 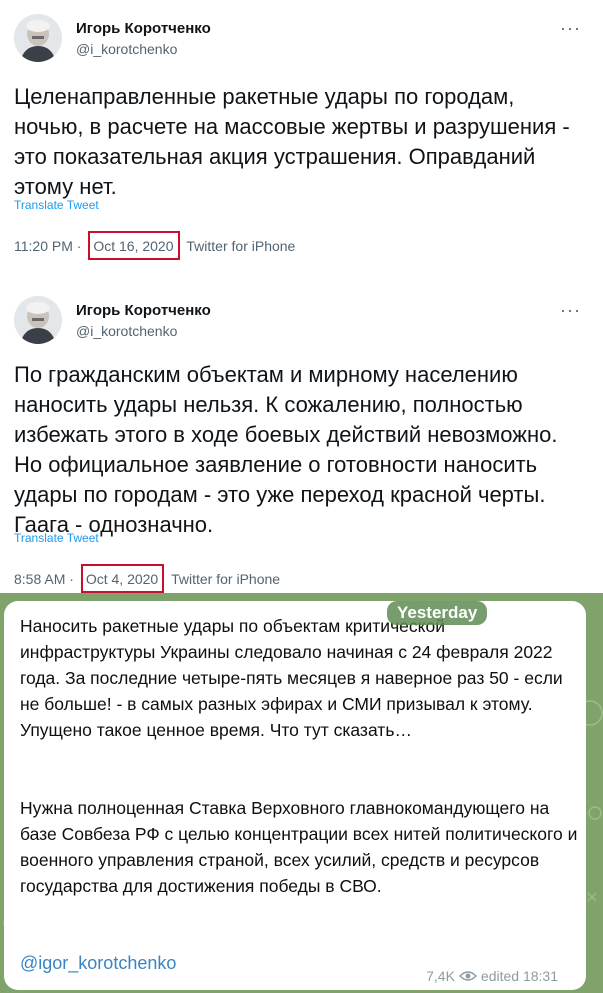 I want to click on tweet-date-highlighted: Oct 16, 2020, so click(x=134, y=245).